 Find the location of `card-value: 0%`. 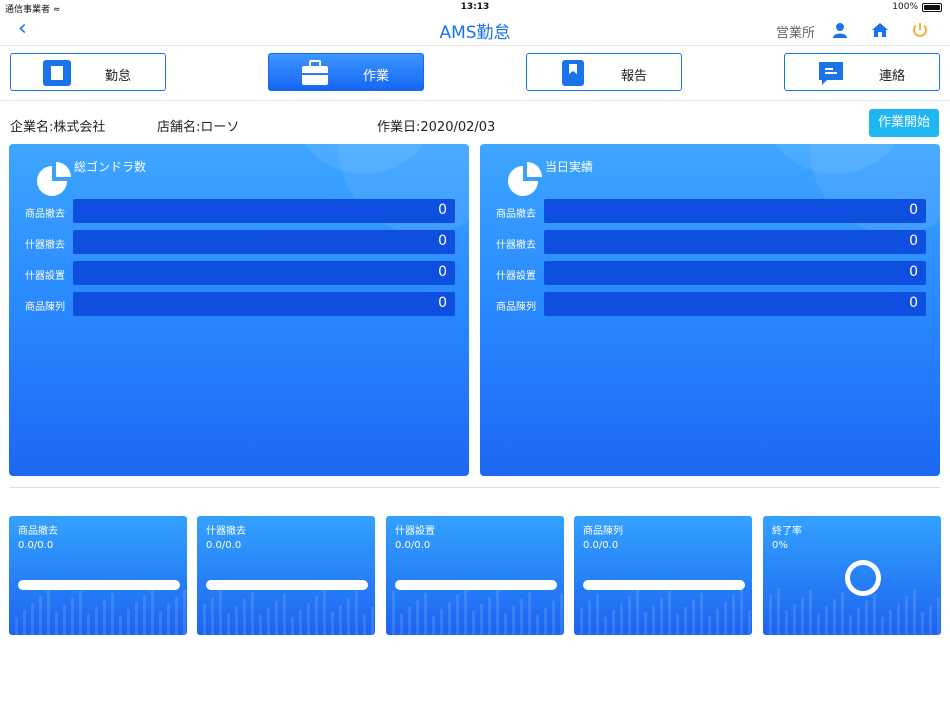

card-value: 0% is located at coordinates (780, 545).